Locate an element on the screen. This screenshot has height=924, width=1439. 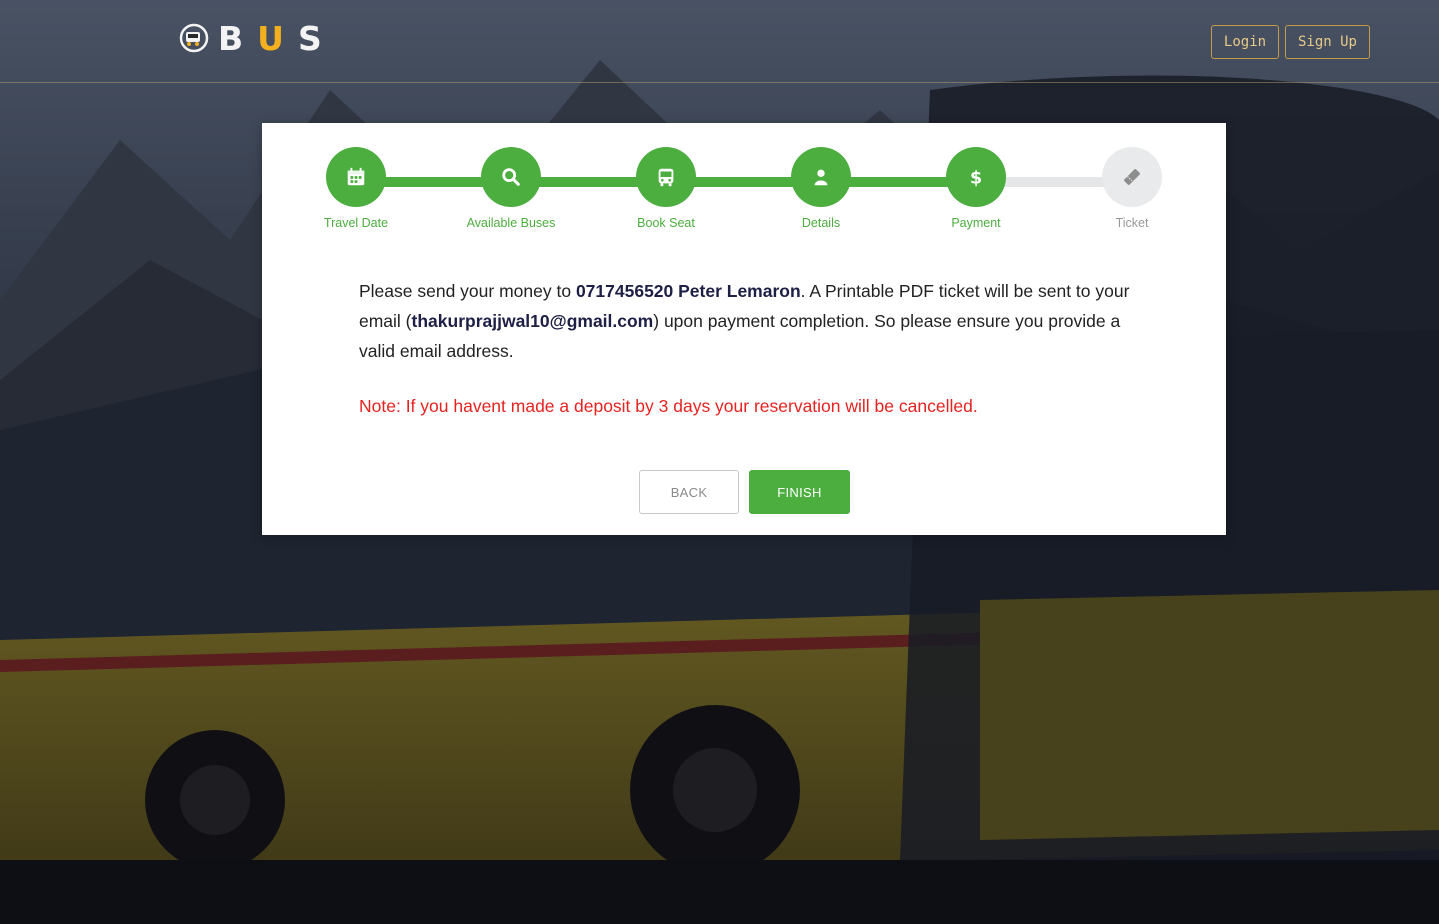
brand-name: BUS is located at coordinates (277, 38).